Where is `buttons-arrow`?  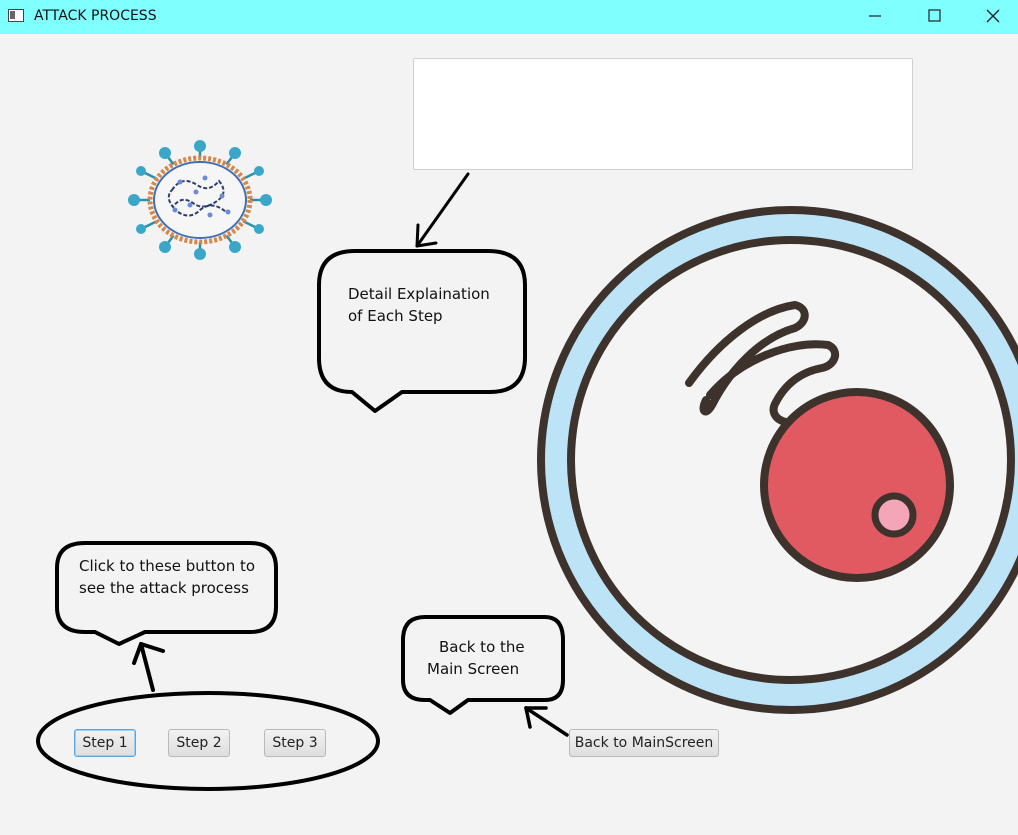
buttons-arrow is located at coordinates (148, 667).